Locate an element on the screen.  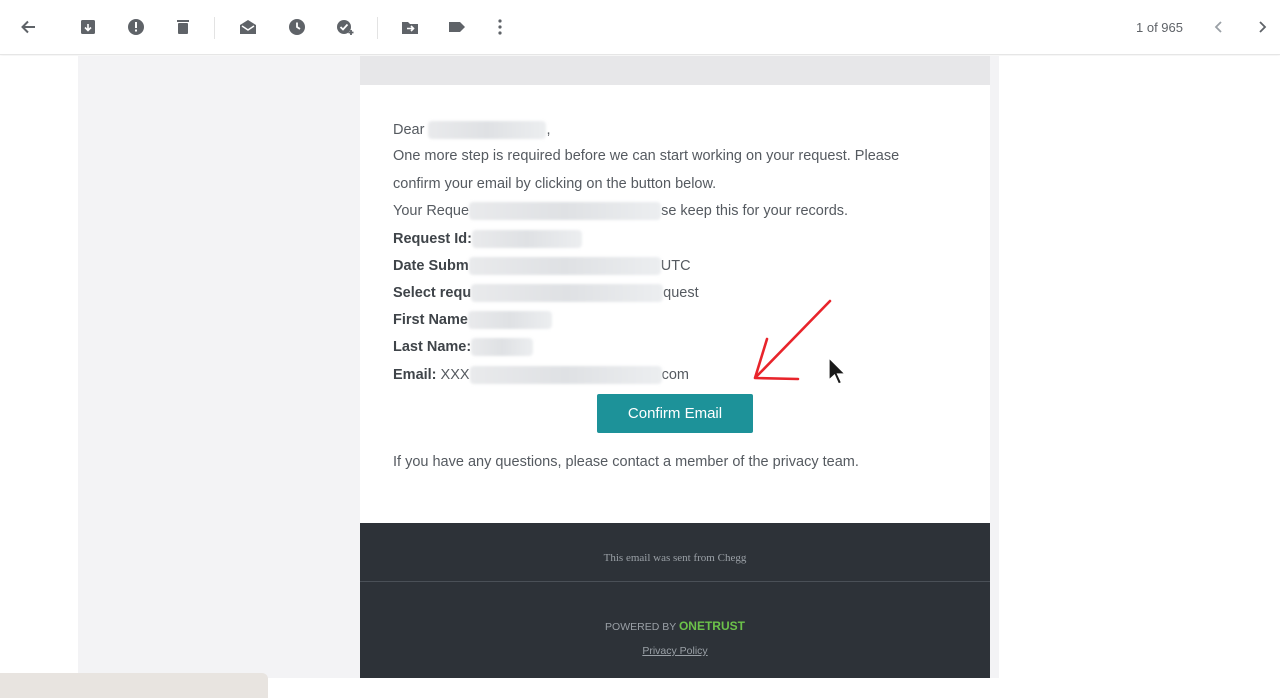
delete-icon is located at coordinates (183, 27).